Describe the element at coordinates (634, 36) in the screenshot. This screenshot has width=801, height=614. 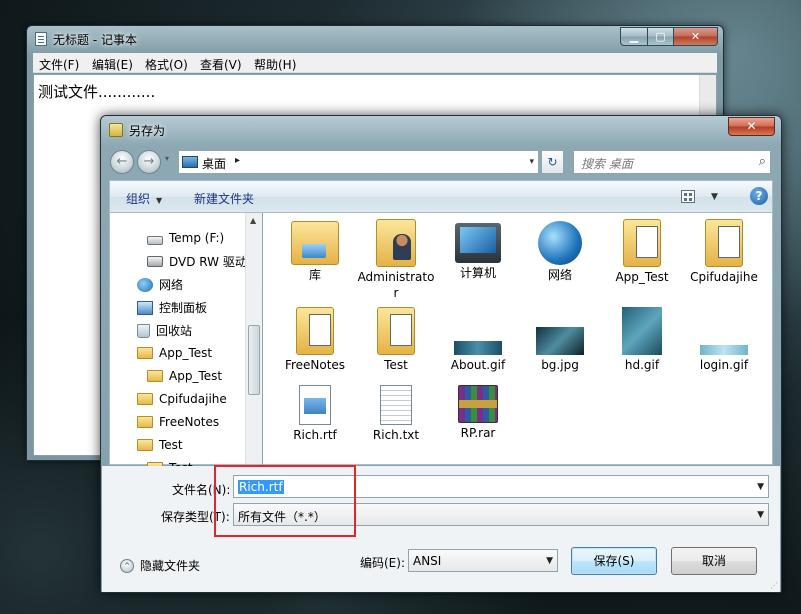
I see `minimize-button: ▁` at that location.